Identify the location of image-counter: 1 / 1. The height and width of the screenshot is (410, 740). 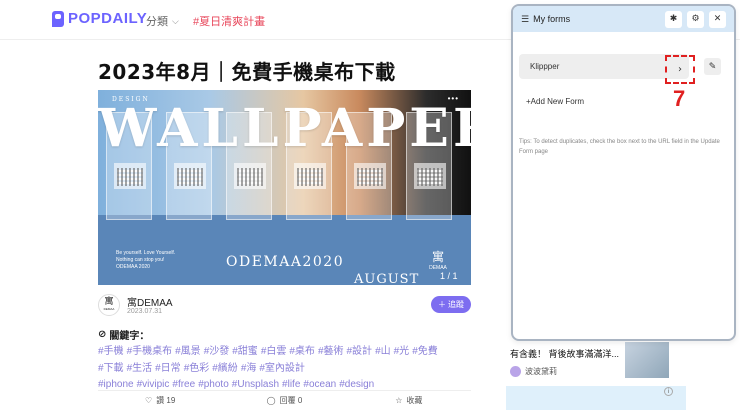
(449, 276).